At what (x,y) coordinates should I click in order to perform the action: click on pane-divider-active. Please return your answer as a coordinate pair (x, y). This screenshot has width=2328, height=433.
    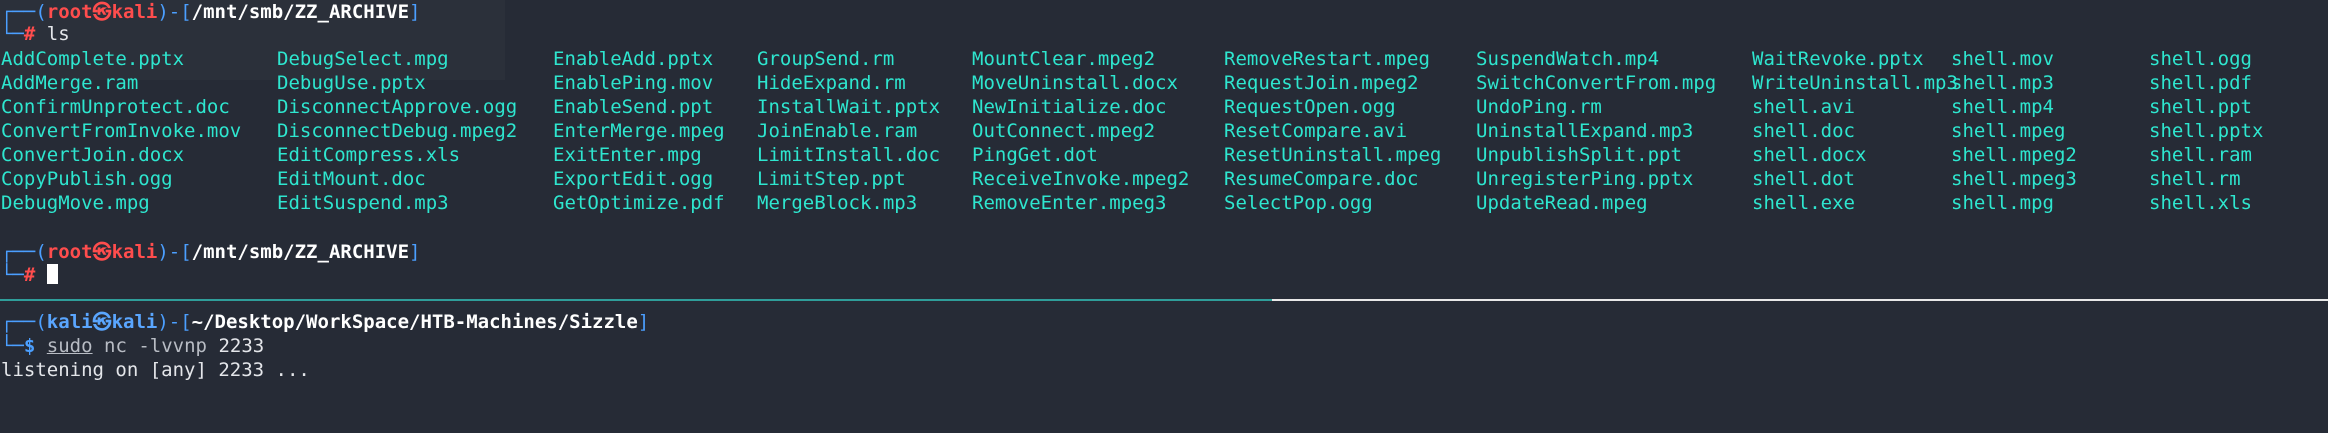
    Looking at the image, I should click on (636, 300).